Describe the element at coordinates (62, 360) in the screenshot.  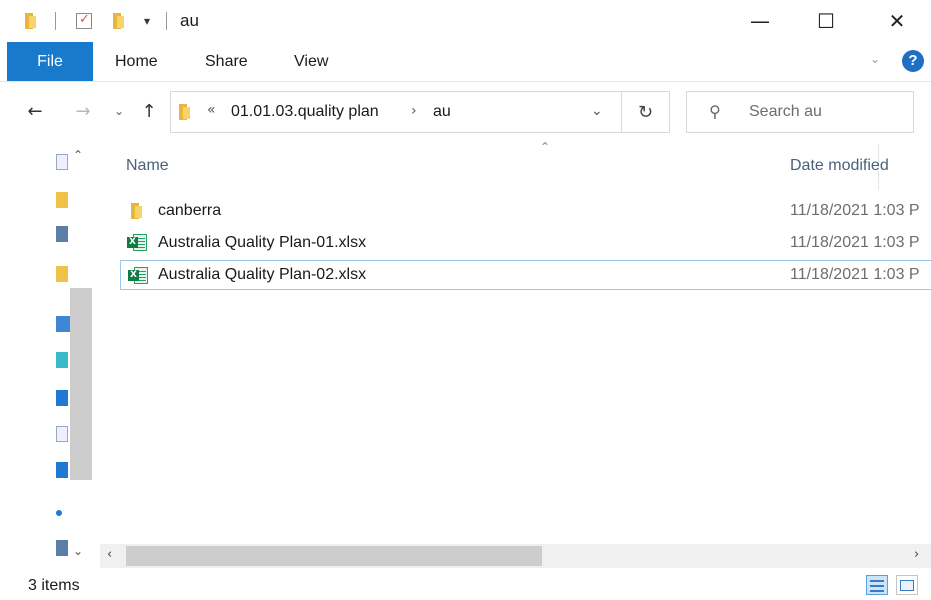
I see `desktop-icon` at that location.